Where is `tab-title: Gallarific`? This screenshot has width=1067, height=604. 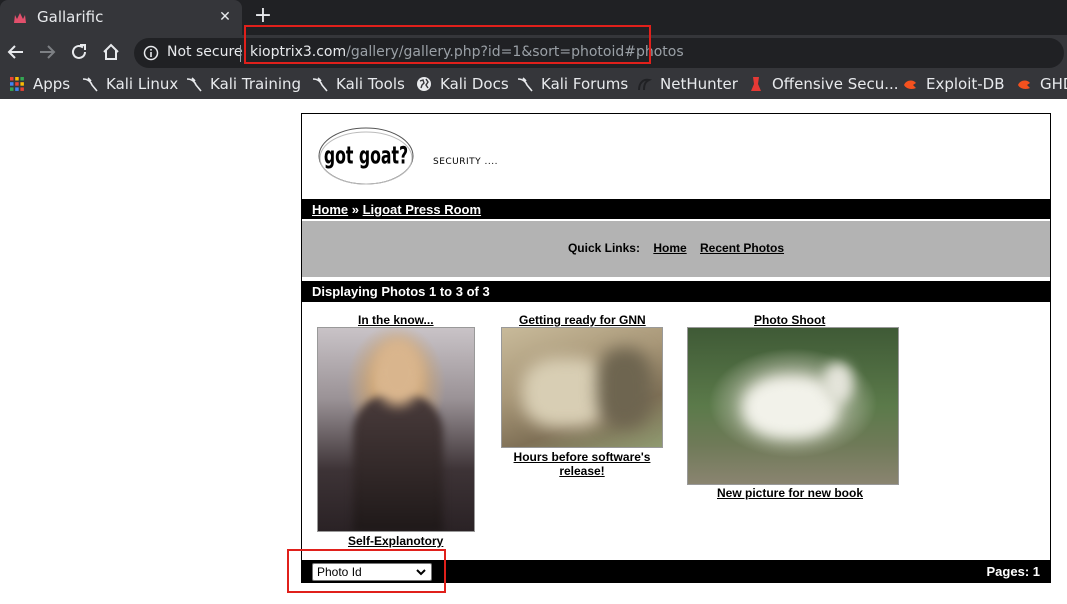 tab-title: Gallarific is located at coordinates (70, 17).